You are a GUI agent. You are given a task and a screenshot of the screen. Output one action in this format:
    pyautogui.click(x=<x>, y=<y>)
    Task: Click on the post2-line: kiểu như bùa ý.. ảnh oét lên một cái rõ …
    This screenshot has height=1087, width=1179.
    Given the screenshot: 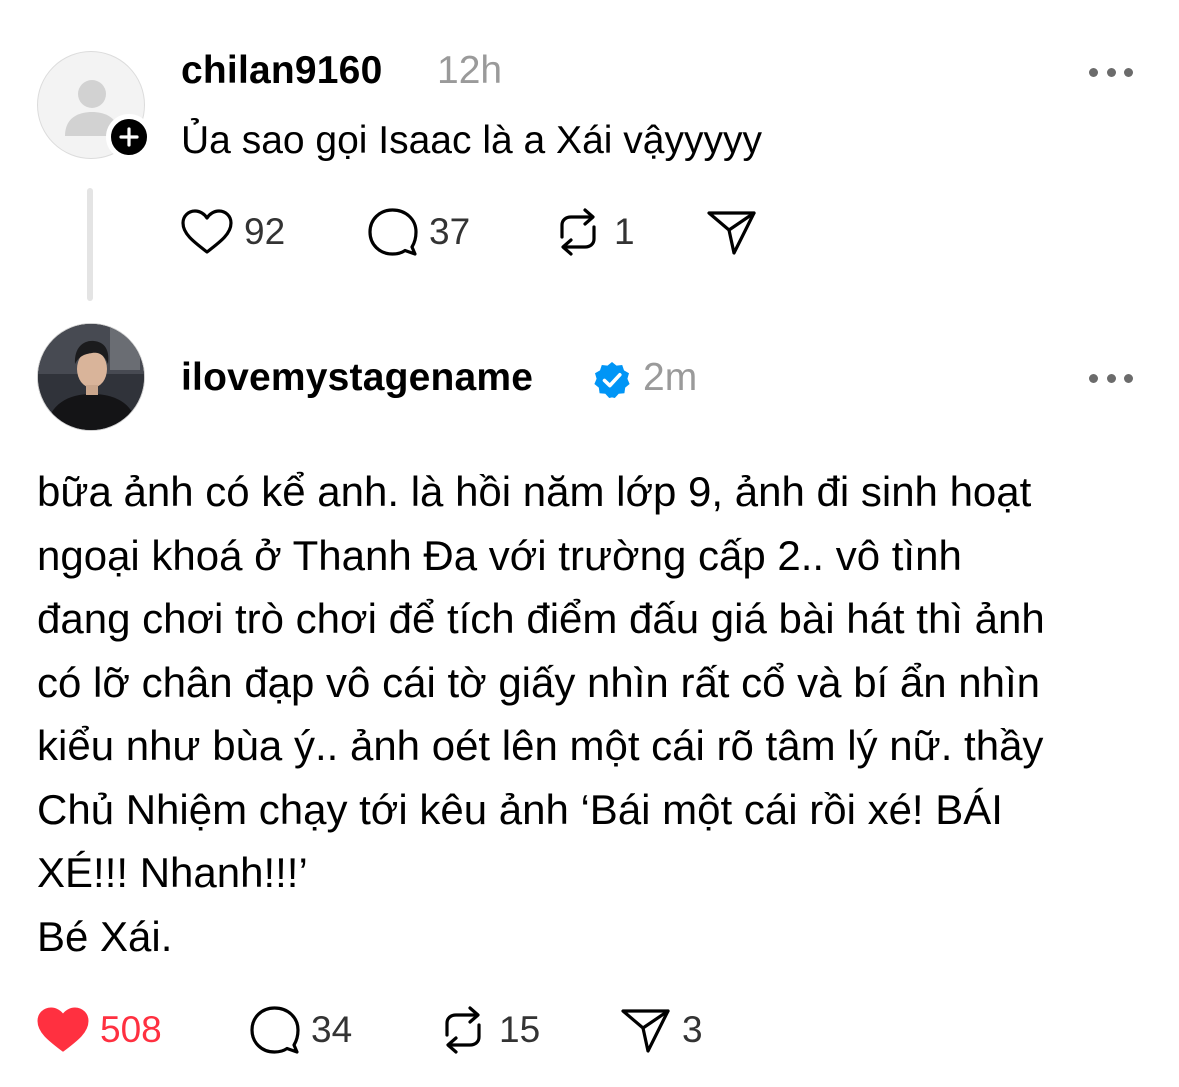 What is the action you would take?
    pyautogui.click(x=540, y=745)
    